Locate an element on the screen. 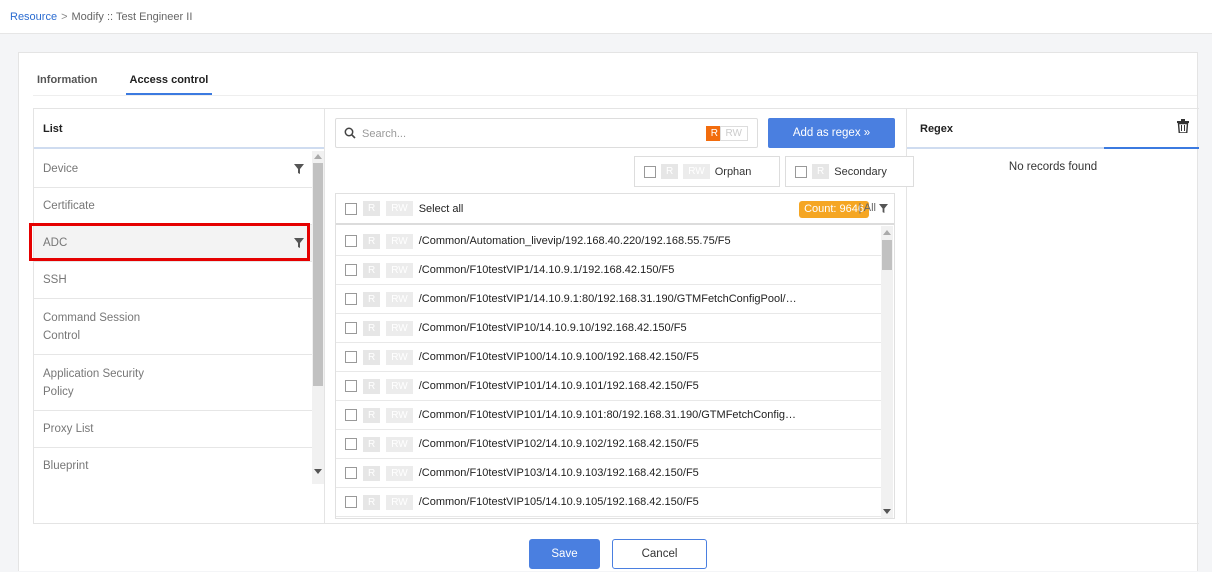 The width and height of the screenshot is (1212, 572). list-scroll-thumb is located at coordinates (318, 274).